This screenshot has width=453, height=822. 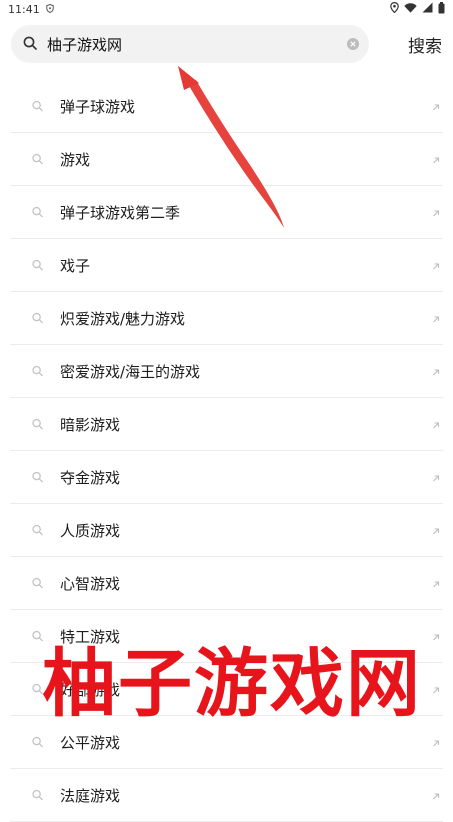 I want to click on battery-icon, so click(x=441, y=9).